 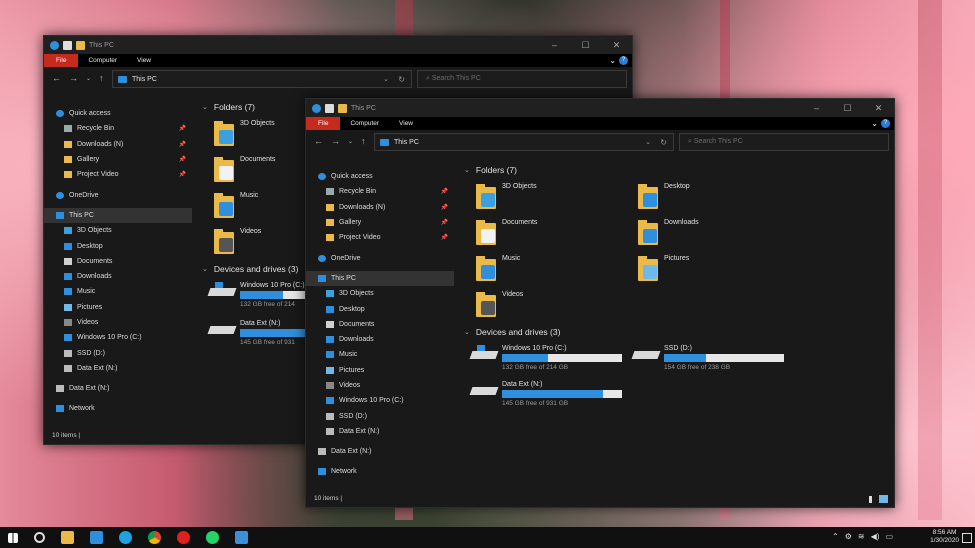 What do you see at coordinates (101, 78) in the screenshot?
I see `up-arrow-icon: ↑` at bounding box center [101, 78].